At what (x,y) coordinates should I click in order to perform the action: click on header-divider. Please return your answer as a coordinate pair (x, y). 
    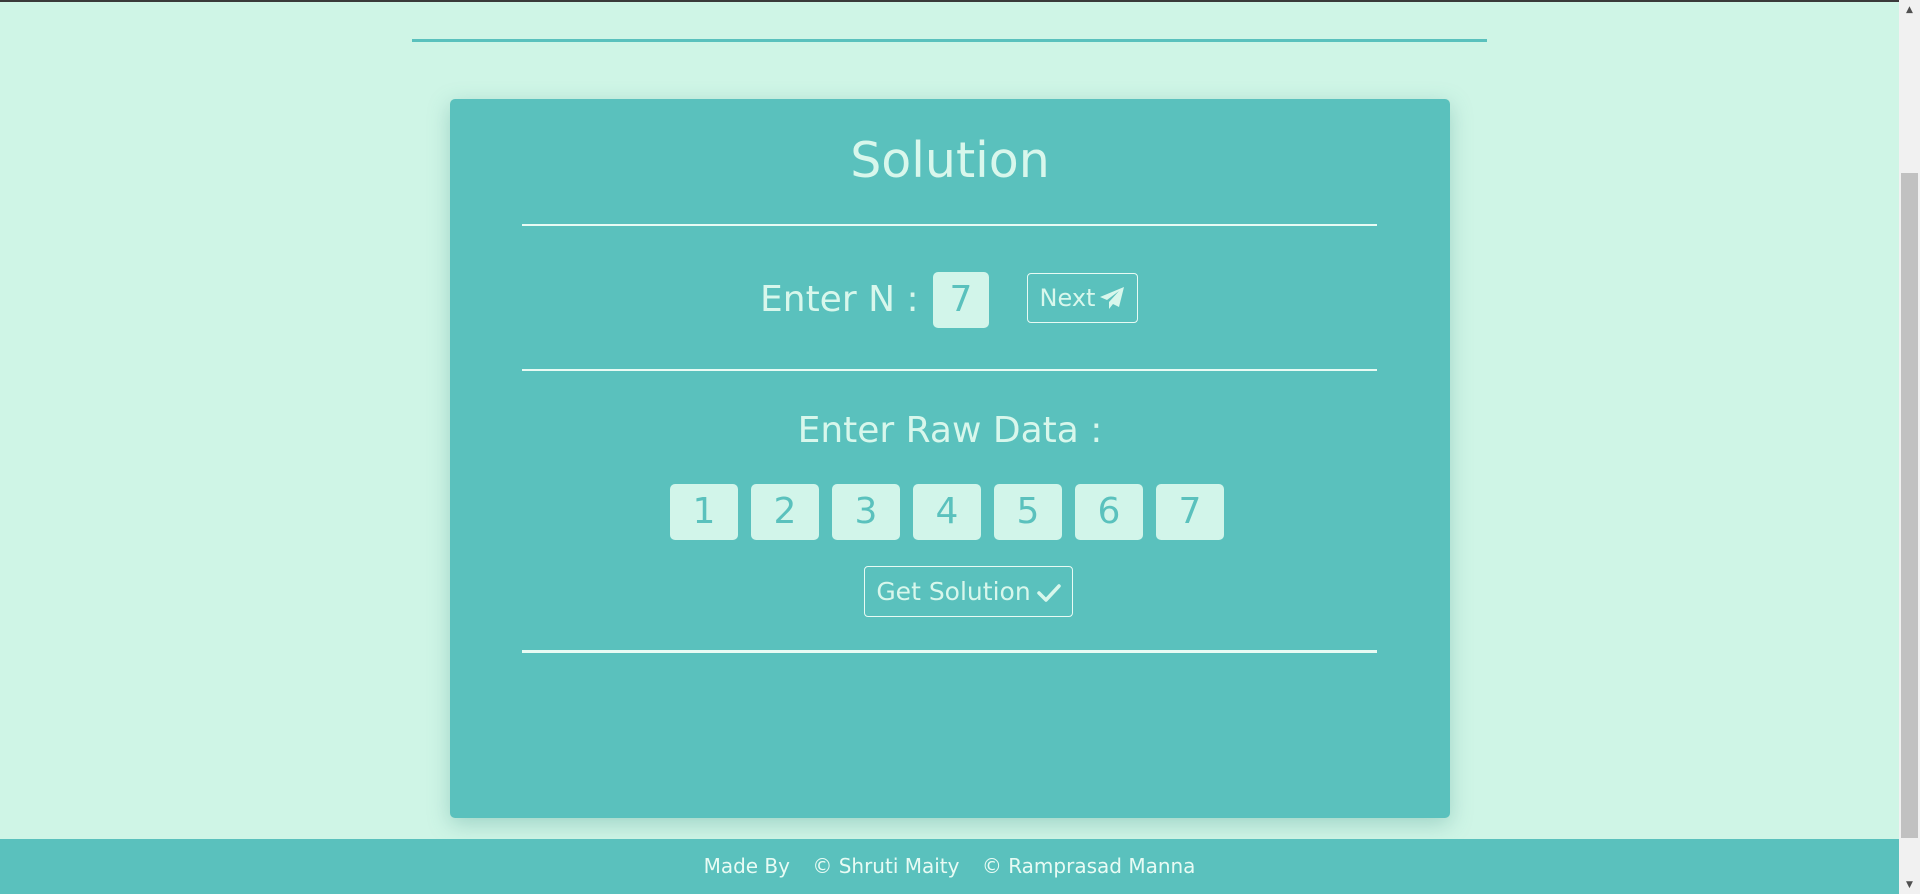
    Looking at the image, I should click on (949, 40).